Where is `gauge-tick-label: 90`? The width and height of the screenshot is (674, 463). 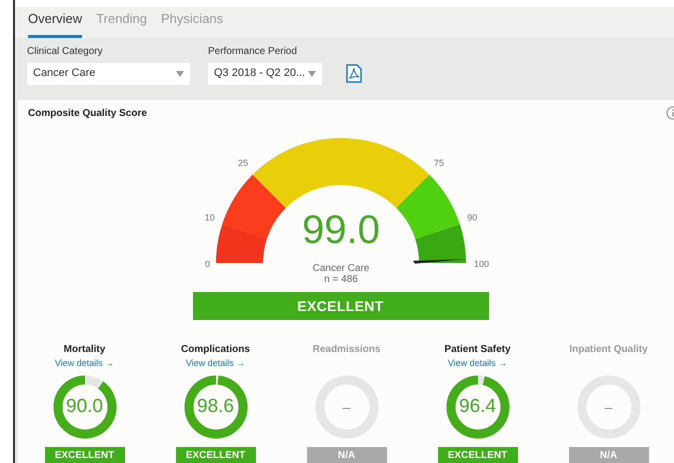 gauge-tick-label: 90 is located at coordinates (471, 217).